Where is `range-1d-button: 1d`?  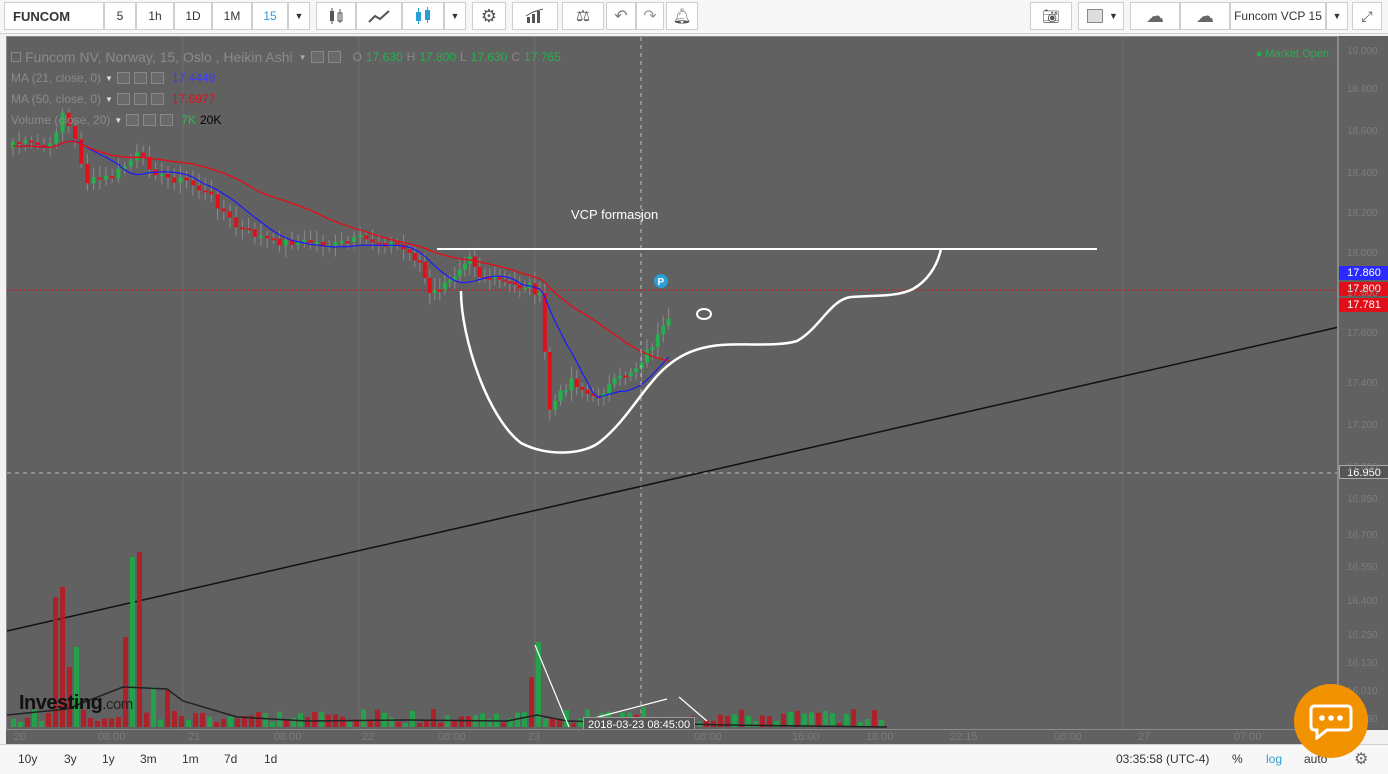
range-1d-button: 1d is located at coordinates (270, 759).